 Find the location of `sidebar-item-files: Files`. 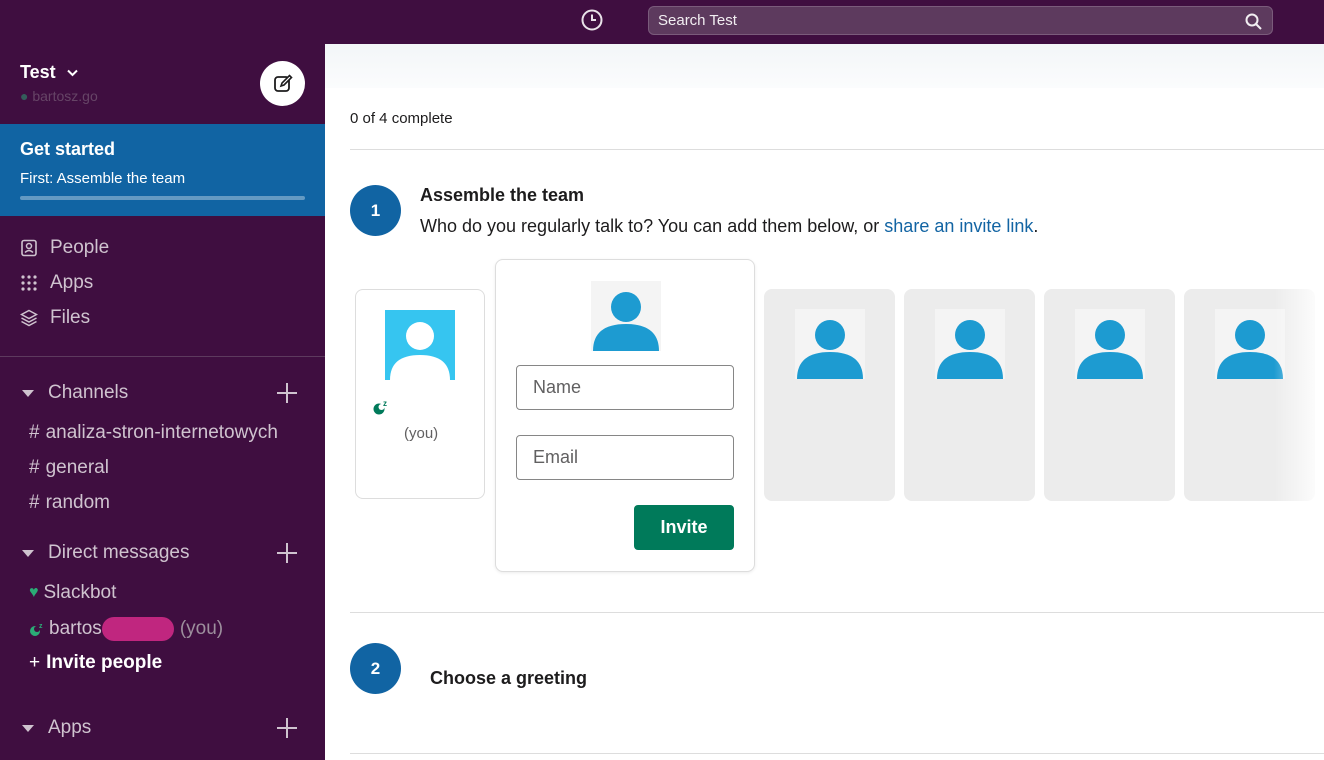

sidebar-item-files: Files is located at coordinates (55, 318).